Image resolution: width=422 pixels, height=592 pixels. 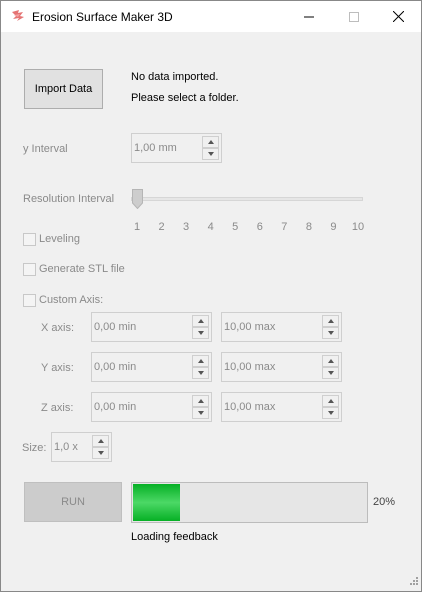 I want to click on resolution-tick-2: 2, so click(x=161, y=227).